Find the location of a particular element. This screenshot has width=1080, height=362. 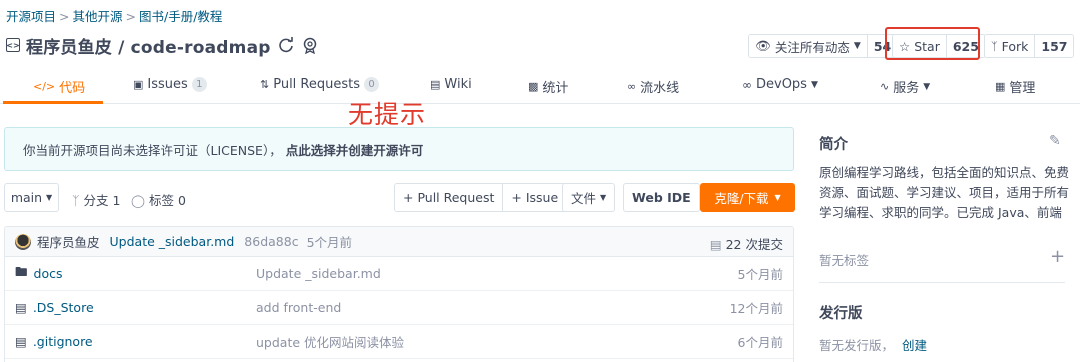

file-commit-message: add front-end is located at coordinates (298, 307).